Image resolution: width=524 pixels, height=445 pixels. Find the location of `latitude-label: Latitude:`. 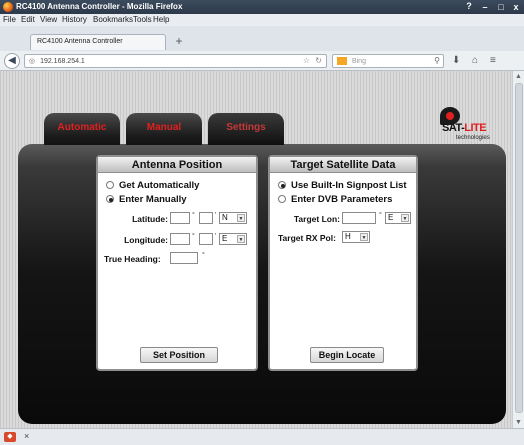

latitude-label: Latitude: is located at coordinates (150, 219).